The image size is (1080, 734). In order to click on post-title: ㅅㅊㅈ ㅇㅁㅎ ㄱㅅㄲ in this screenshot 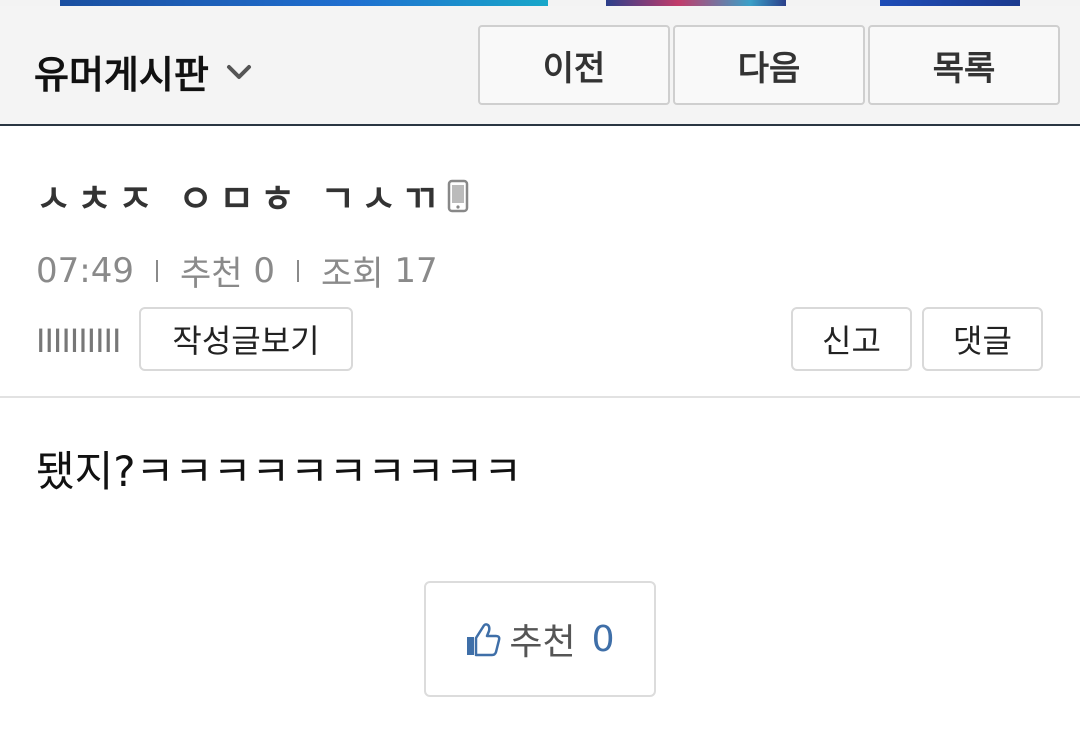, I will do `click(252, 195)`.